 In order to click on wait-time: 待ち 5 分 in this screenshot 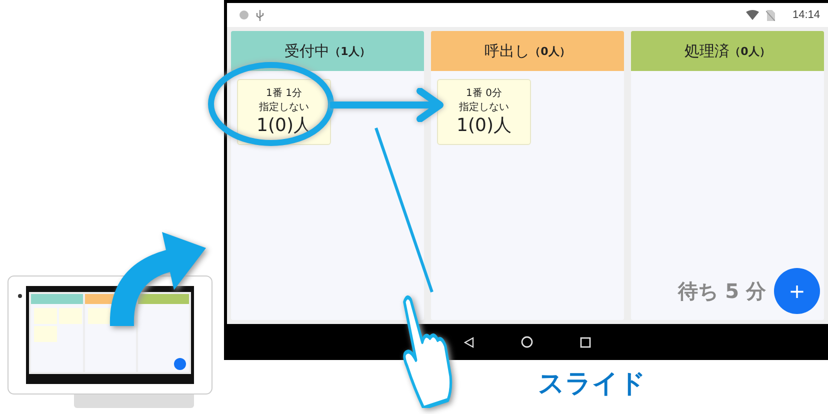, I will do `click(722, 291)`.